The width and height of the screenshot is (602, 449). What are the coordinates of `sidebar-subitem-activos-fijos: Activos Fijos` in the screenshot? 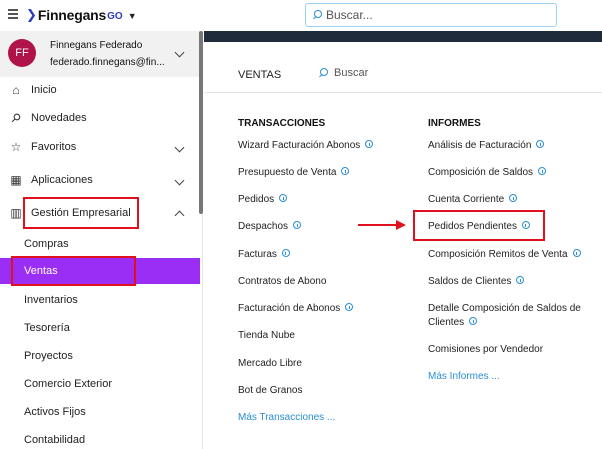 It's located at (100, 412).